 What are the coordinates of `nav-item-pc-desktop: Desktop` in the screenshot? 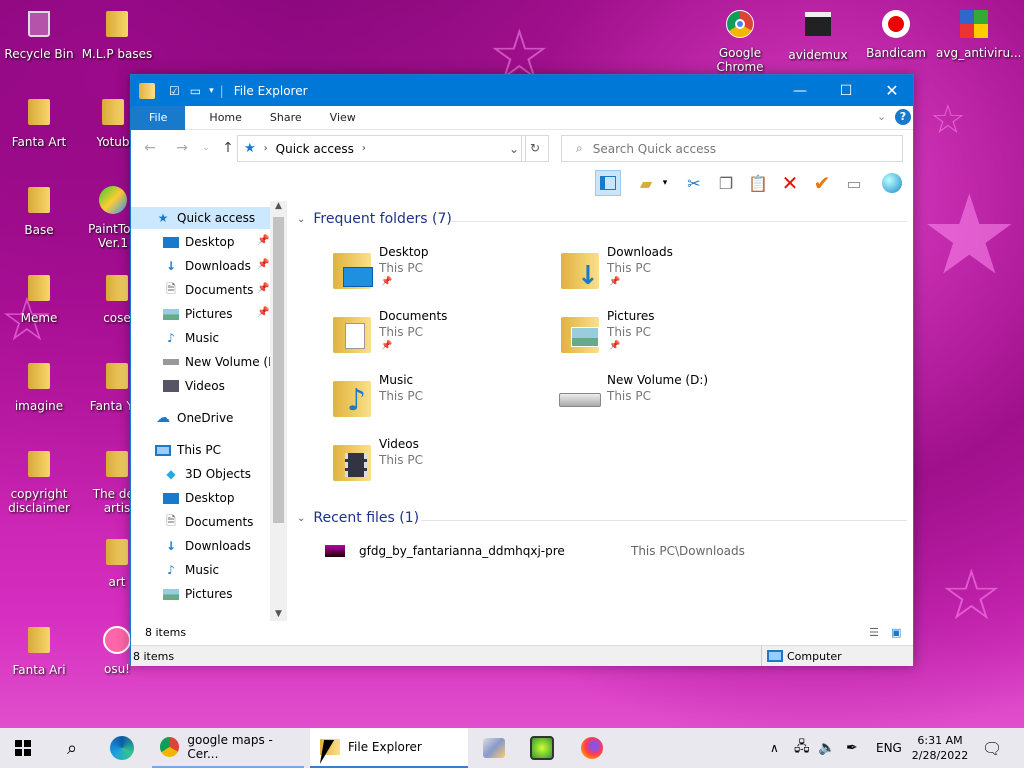 It's located at (199, 498).